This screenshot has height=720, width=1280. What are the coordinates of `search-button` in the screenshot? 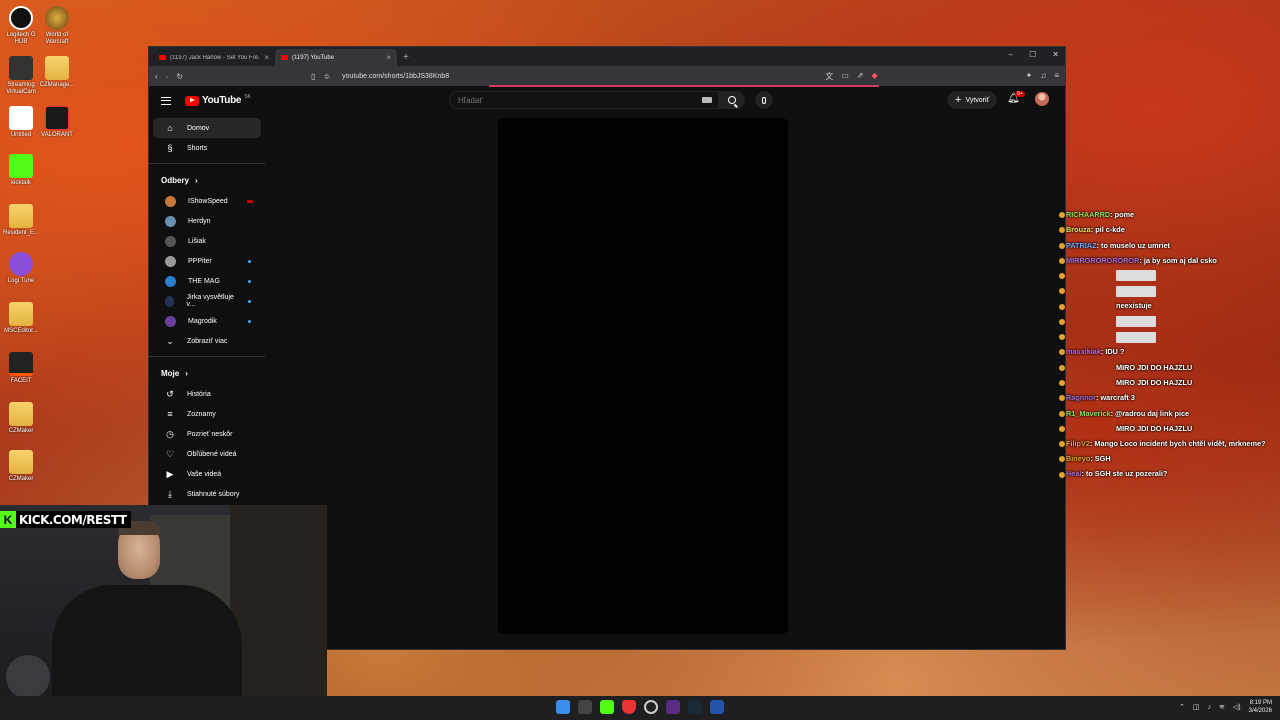 It's located at (732, 100).